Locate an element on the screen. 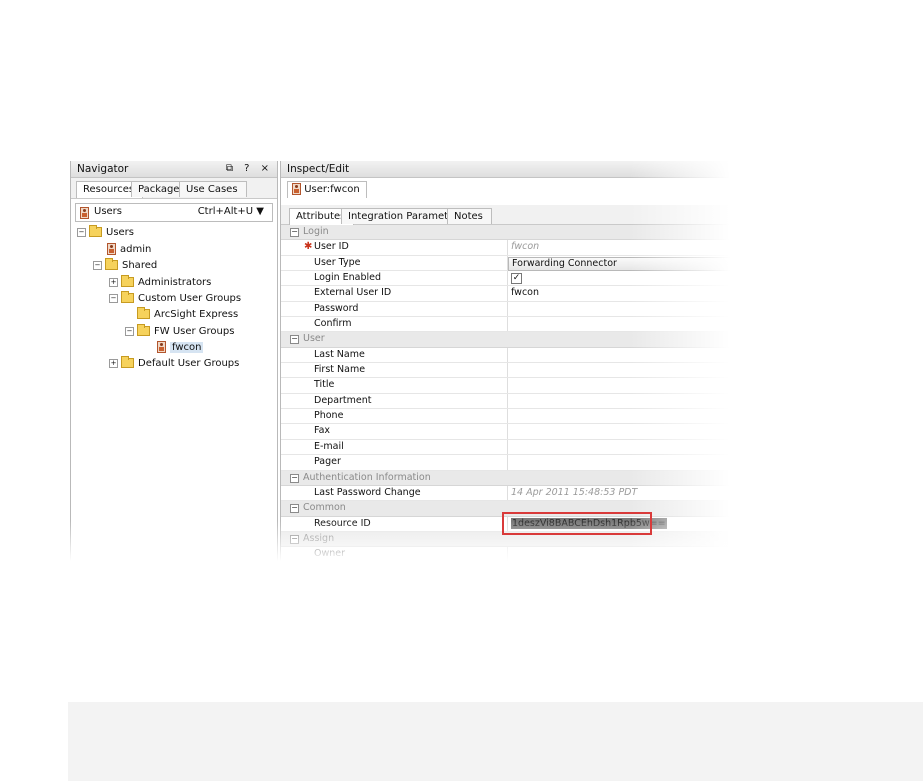 This screenshot has height=781, width=923. tree-node-label: admin is located at coordinates (136, 249).